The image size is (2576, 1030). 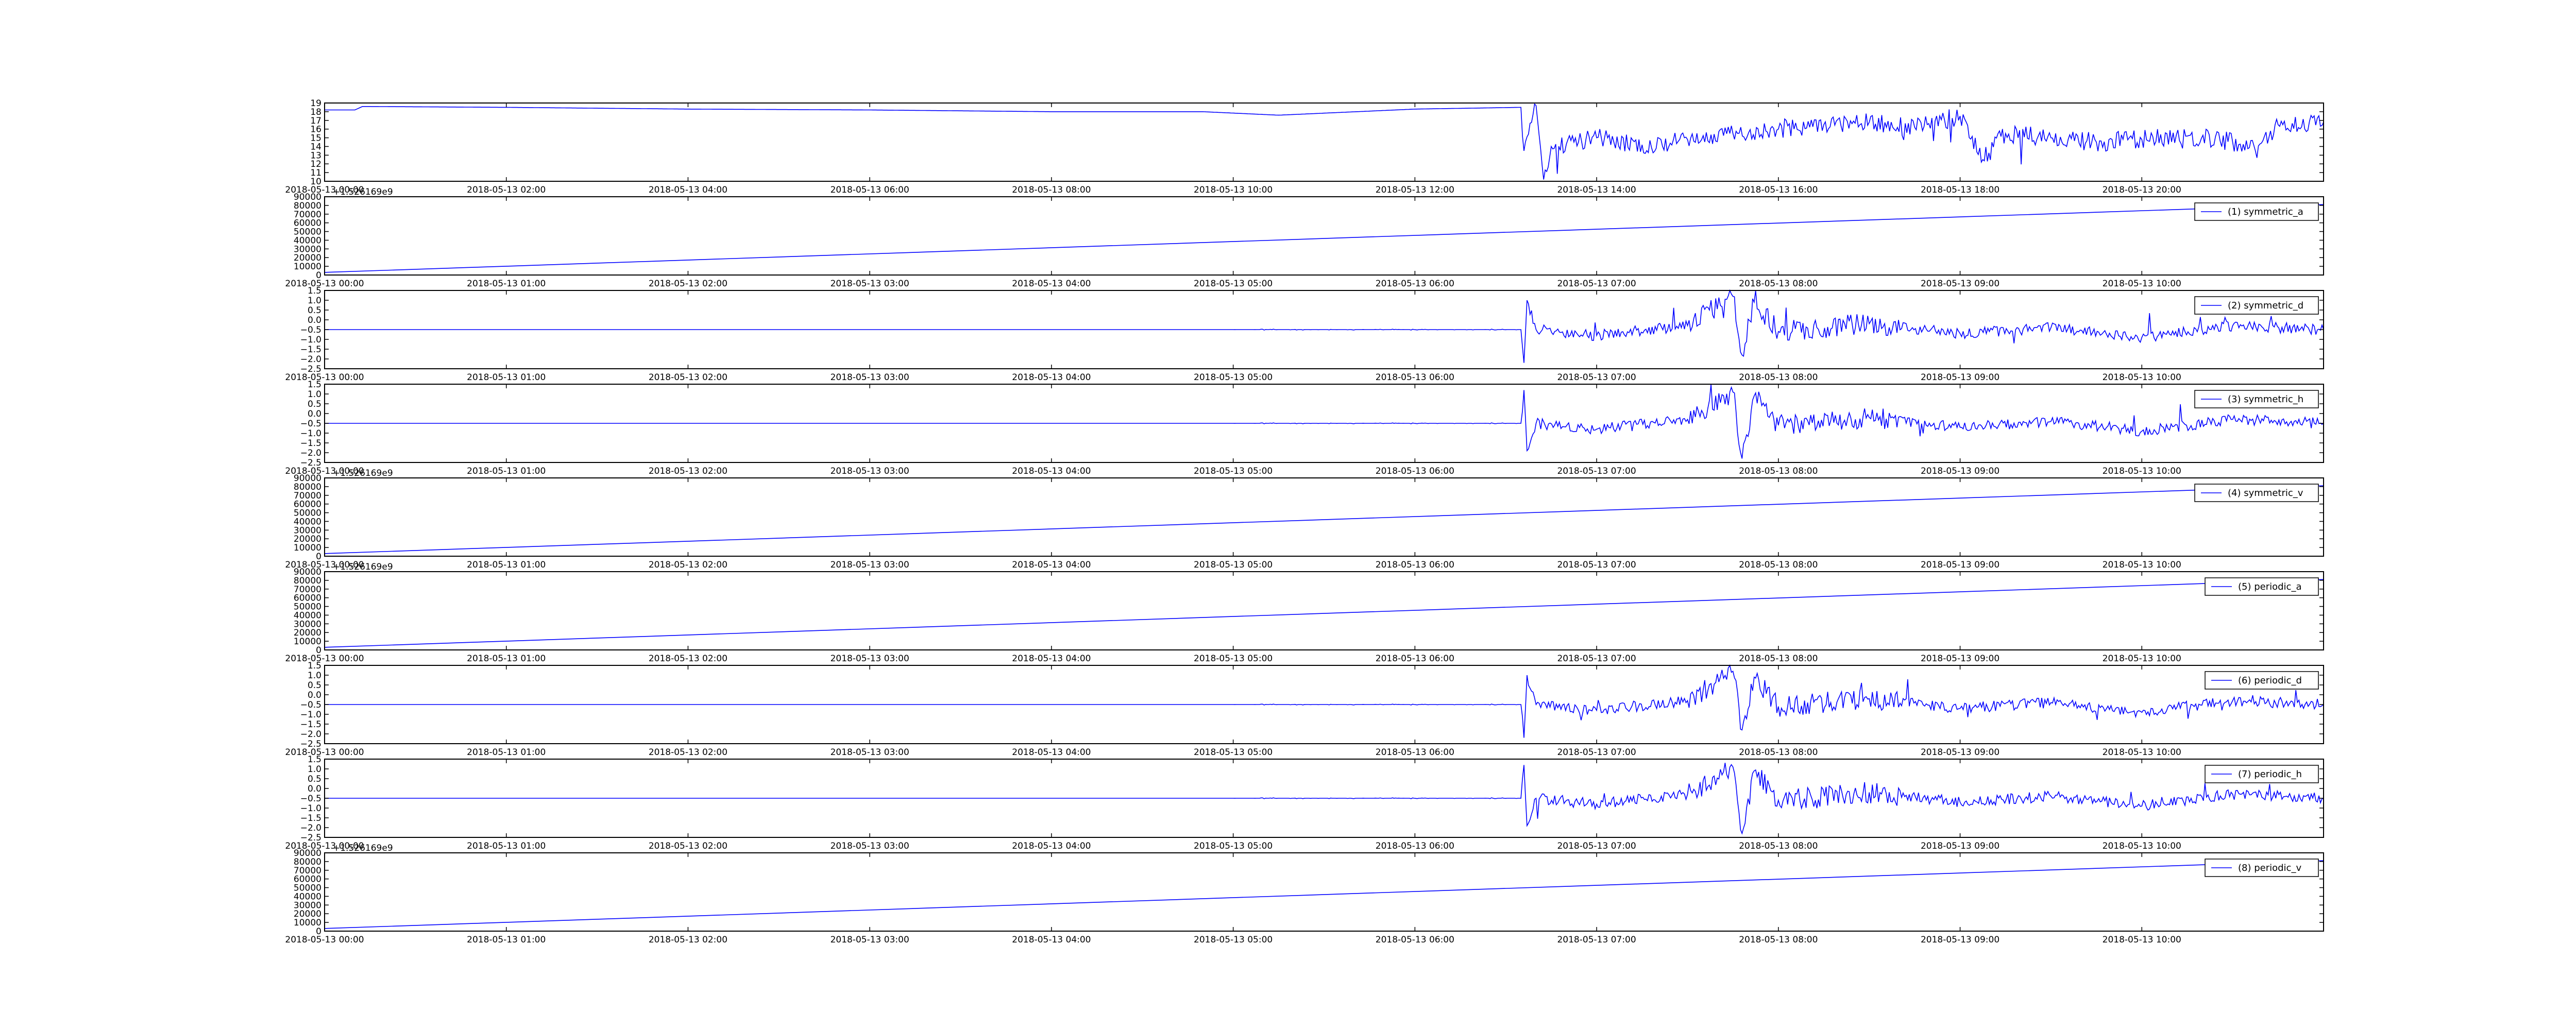 What do you see at coordinates (2270, 680) in the screenshot?
I see `legend-label: (6) periodic_d` at bounding box center [2270, 680].